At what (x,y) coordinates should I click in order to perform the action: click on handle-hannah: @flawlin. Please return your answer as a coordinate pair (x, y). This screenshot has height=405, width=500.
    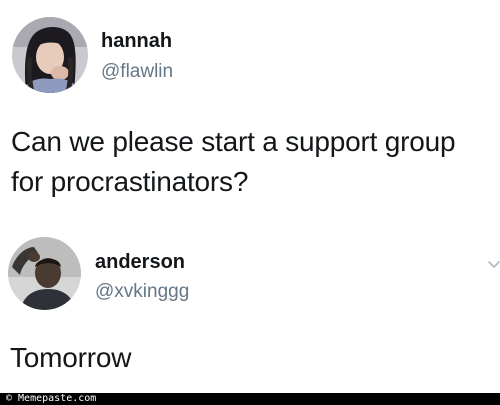
    Looking at the image, I should click on (137, 71).